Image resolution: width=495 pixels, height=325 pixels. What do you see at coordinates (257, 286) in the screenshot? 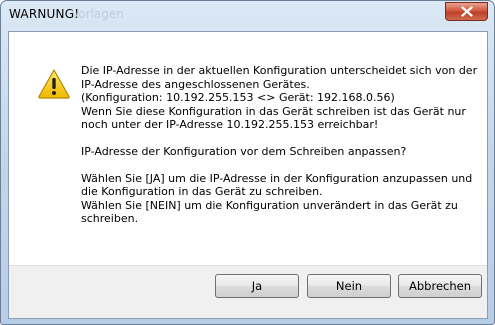
I see `yes-button: Ja` at bounding box center [257, 286].